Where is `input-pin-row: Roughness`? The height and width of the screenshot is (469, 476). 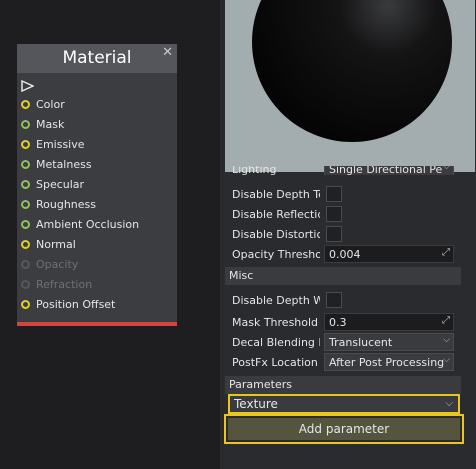 input-pin-row: Roughness is located at coordinates (58, 204).